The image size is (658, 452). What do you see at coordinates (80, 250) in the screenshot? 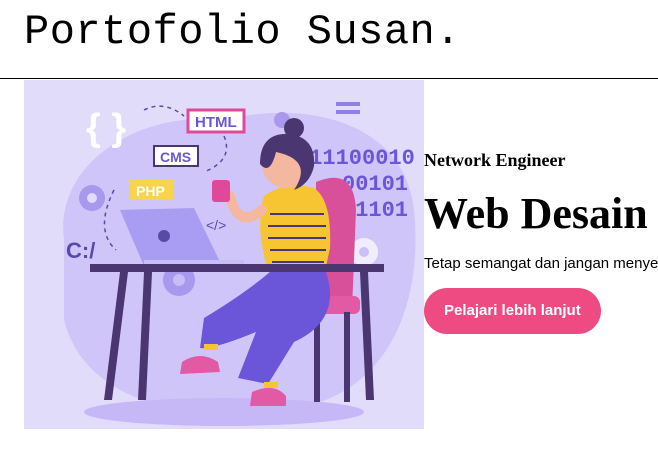
I see `path-label: C:/` at bounding box center [80, 250].